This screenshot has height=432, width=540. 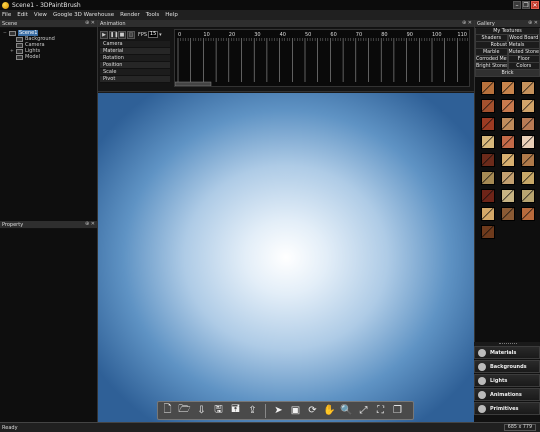 I want to click on new-document-icon: 🗋, so click(x=167, y=410).